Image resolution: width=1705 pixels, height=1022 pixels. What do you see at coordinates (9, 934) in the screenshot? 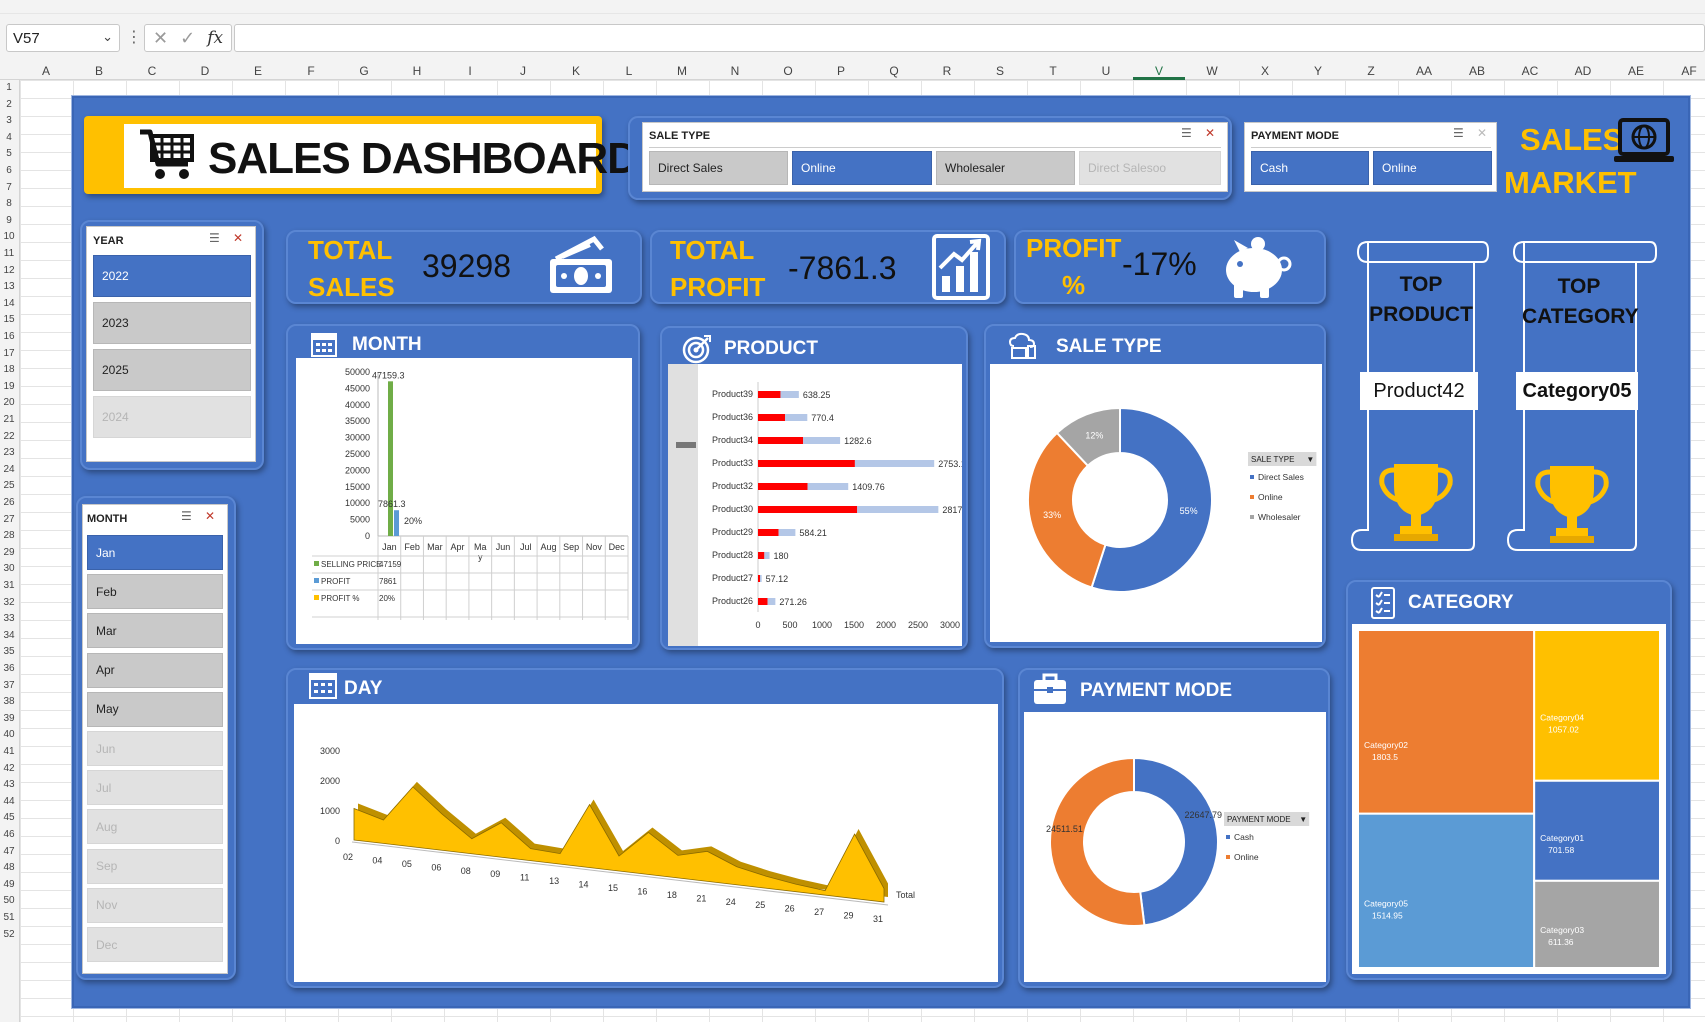
I see `row-header: 52` at bounding box center [9, 934].